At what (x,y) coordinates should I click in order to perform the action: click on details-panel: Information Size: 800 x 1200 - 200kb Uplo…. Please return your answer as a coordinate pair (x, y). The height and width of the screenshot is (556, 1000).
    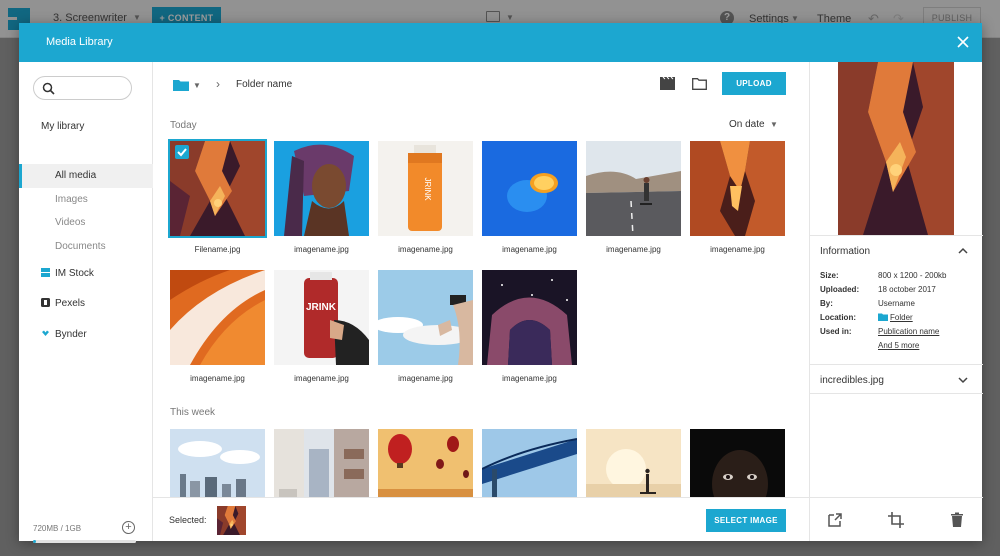
    Looking at the image, I should click on (896, 301).